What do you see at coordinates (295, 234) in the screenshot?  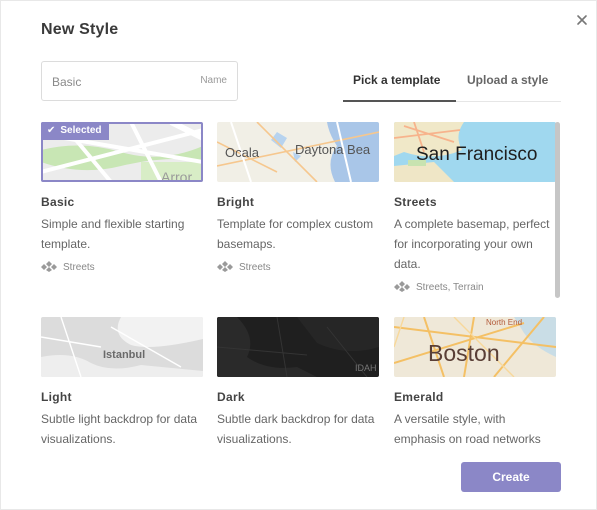 I see `template-description: Template for complex custom basemaps.` at bounding box center [295, 234].